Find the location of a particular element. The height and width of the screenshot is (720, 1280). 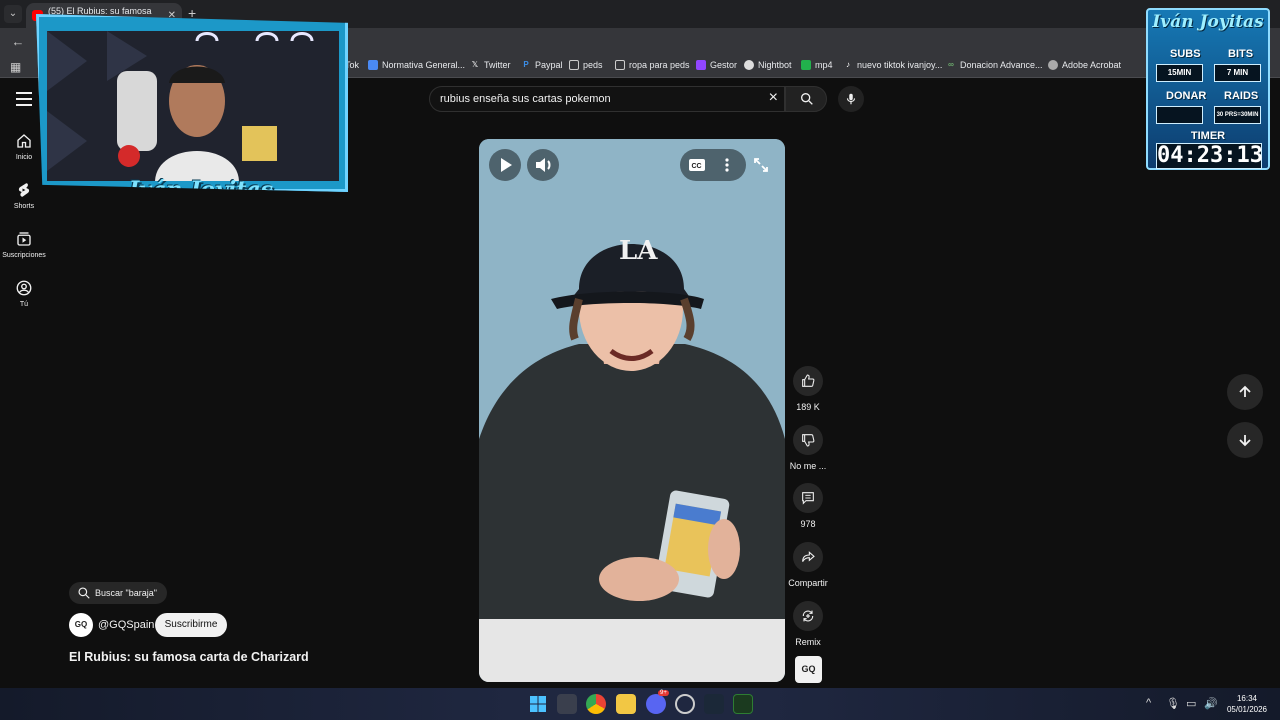

search-suggestion-chip: Buscar "baraja" is located at coordinates (118, 593).